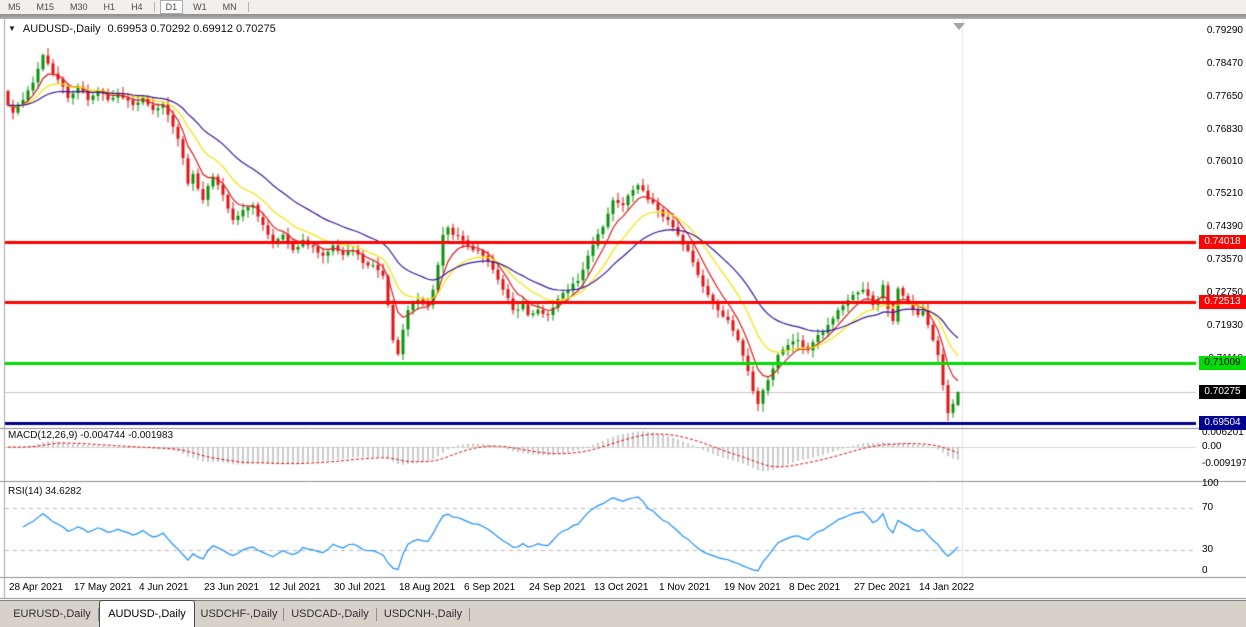 The image size is (1246, 627). What do you see at coordinates (752, 587) in the screenshot?
I see `date-axis-label: 19 Nov 2021` at bounding box center [752, 587].